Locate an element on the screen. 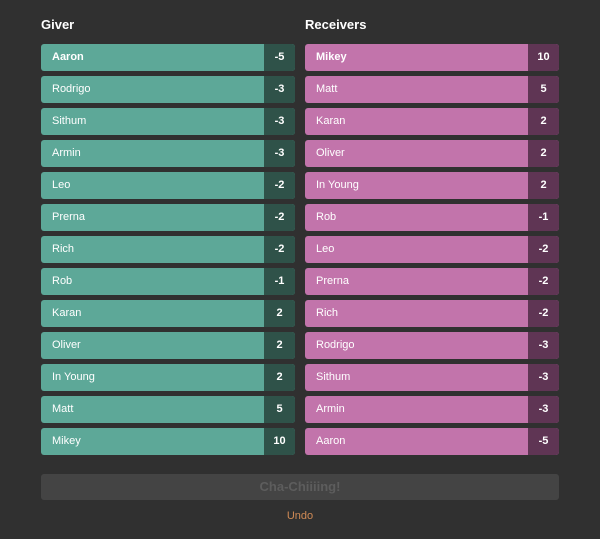  giver-score: -5 is located at coordinates (279, 57).